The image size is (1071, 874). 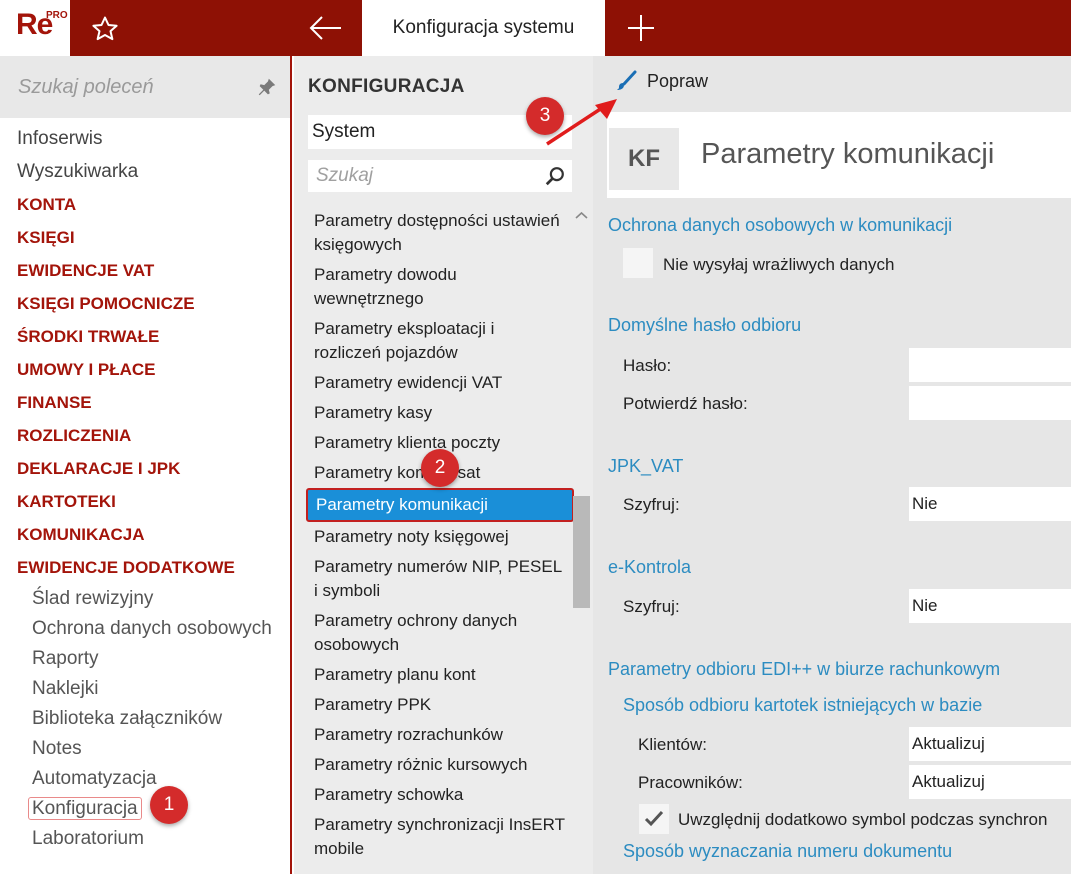 I want to click on section-default-password: Domyślne hasło odbioru, so click(x=705, y=325).